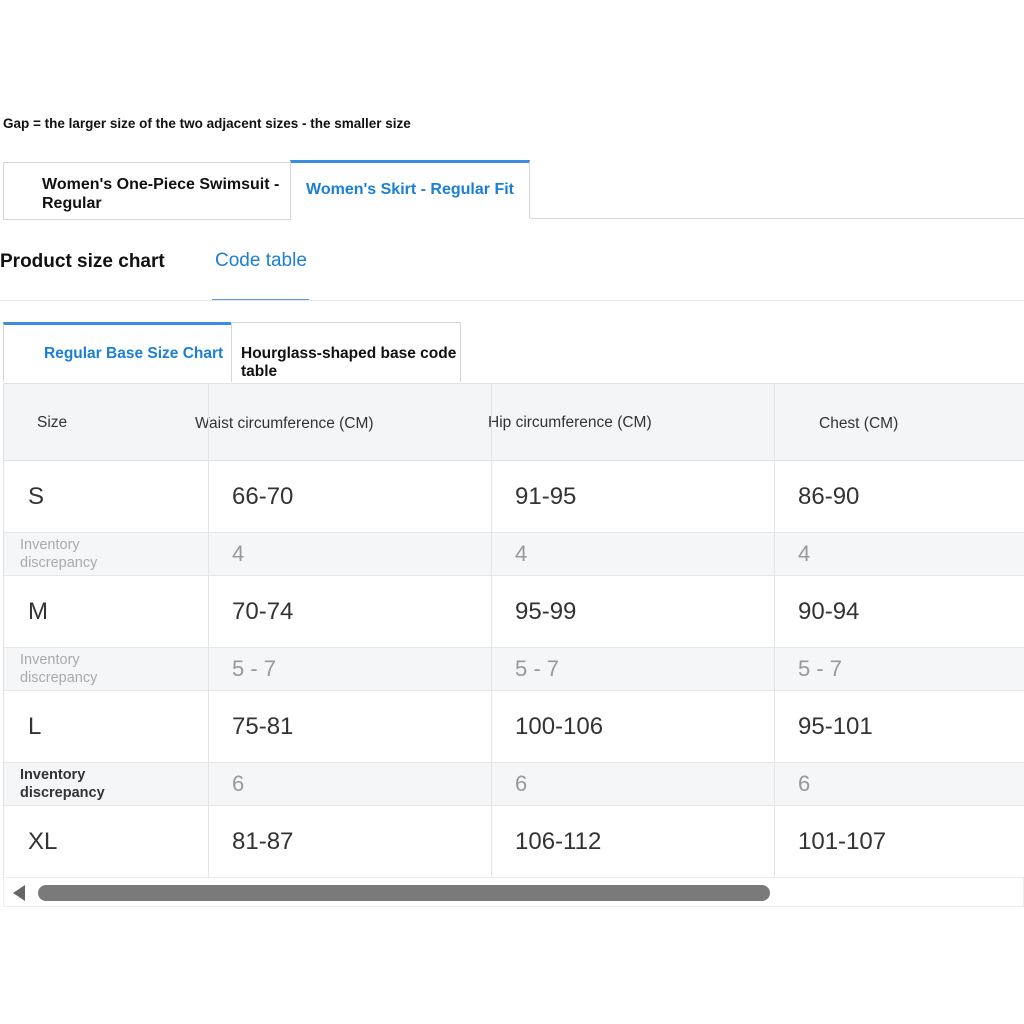  Describe the element at coordinates (35, 726) in the screenshot. I see `size-cell: L` at that location.